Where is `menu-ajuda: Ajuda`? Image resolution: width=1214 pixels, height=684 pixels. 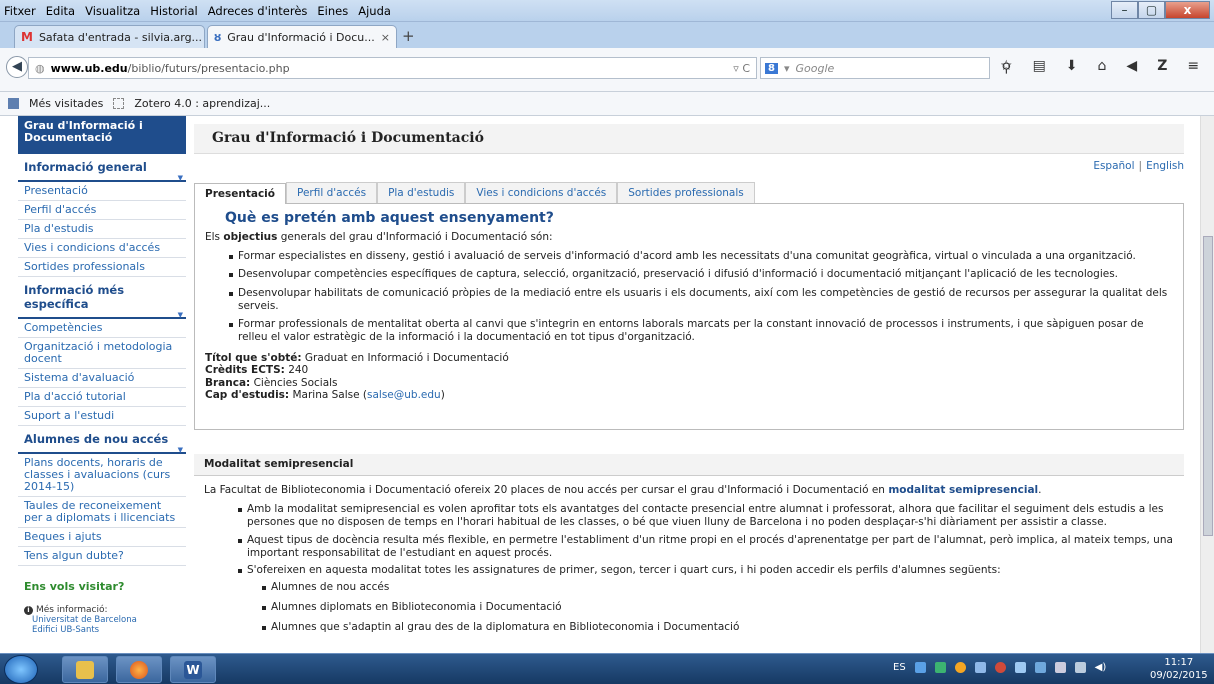
menu-ajuda: Ajuda is located at coordinates (374, 11).